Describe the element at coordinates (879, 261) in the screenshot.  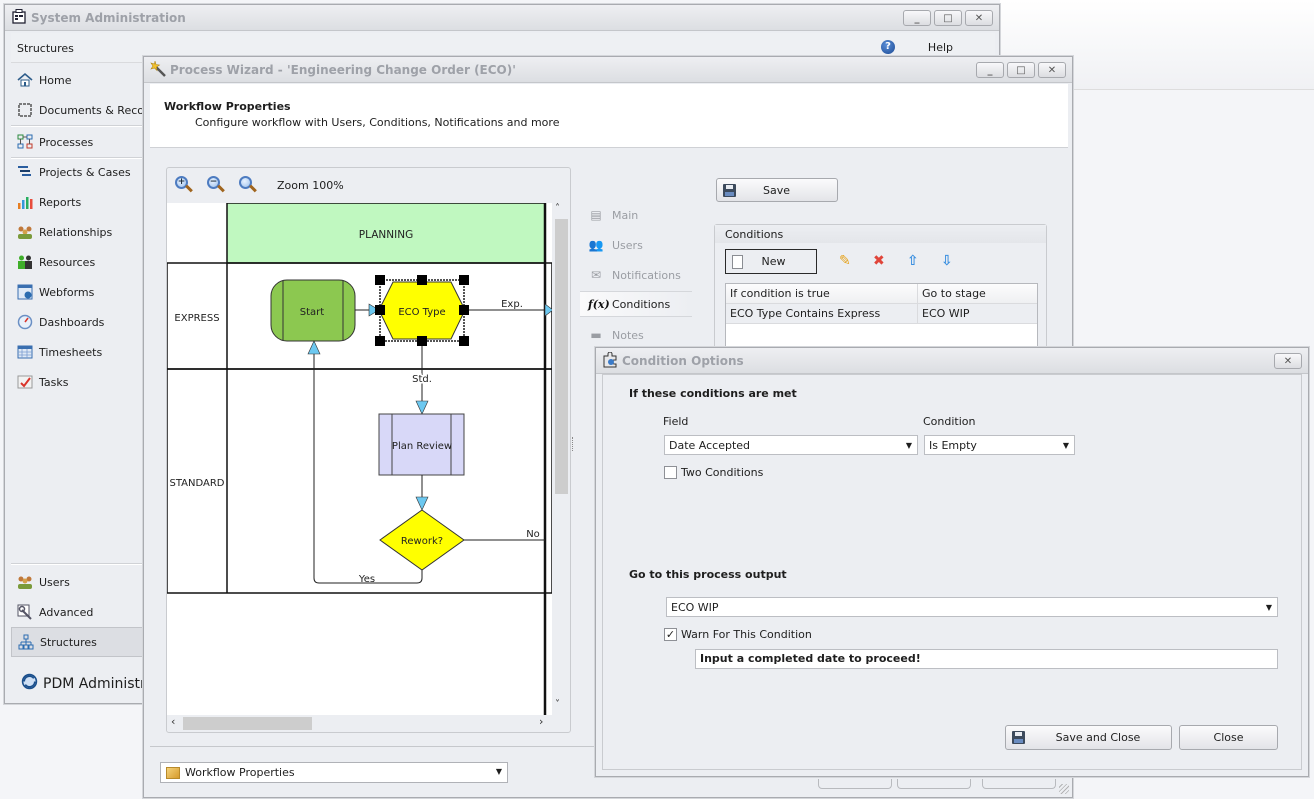
I see `delete-icon: ✖` at that location.